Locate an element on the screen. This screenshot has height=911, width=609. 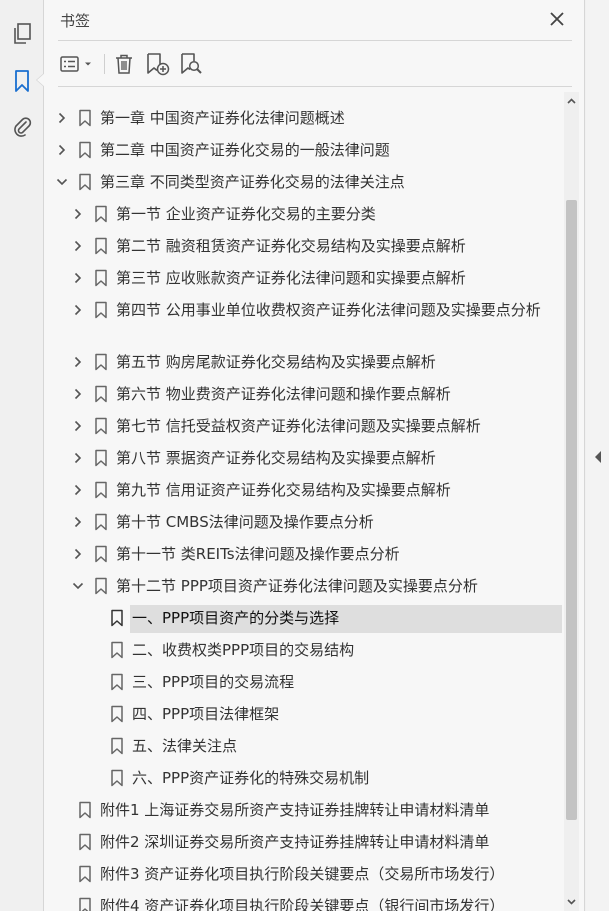
bookmark-item: 第九节 信用证资产证券化交易结构及实操要点解析 is located at coordinates (304, 490).